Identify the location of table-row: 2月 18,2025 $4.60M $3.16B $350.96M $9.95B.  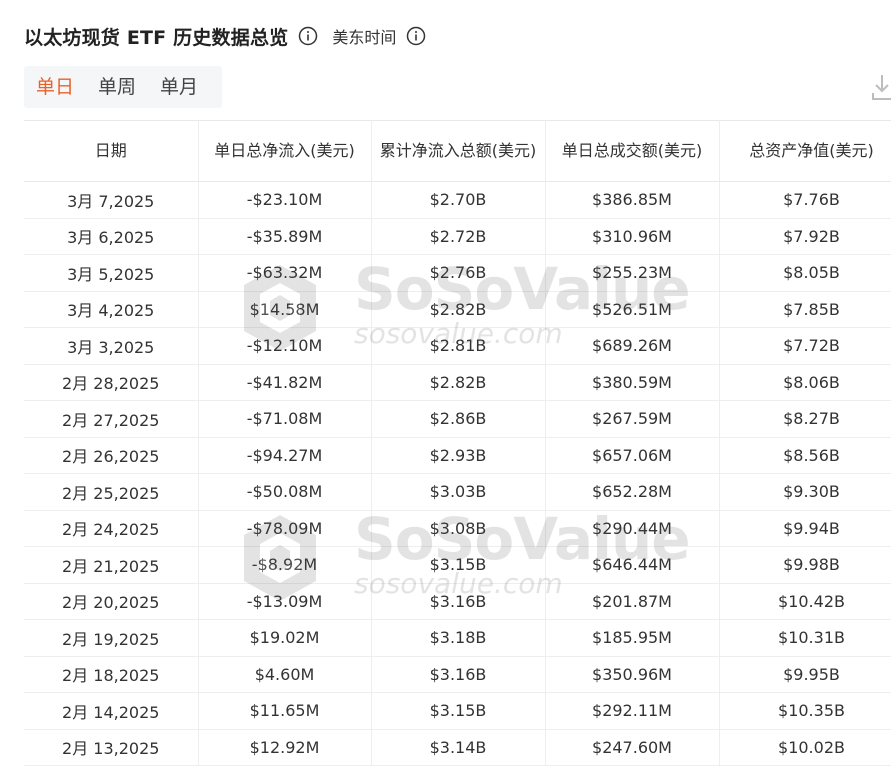
(457, 674).